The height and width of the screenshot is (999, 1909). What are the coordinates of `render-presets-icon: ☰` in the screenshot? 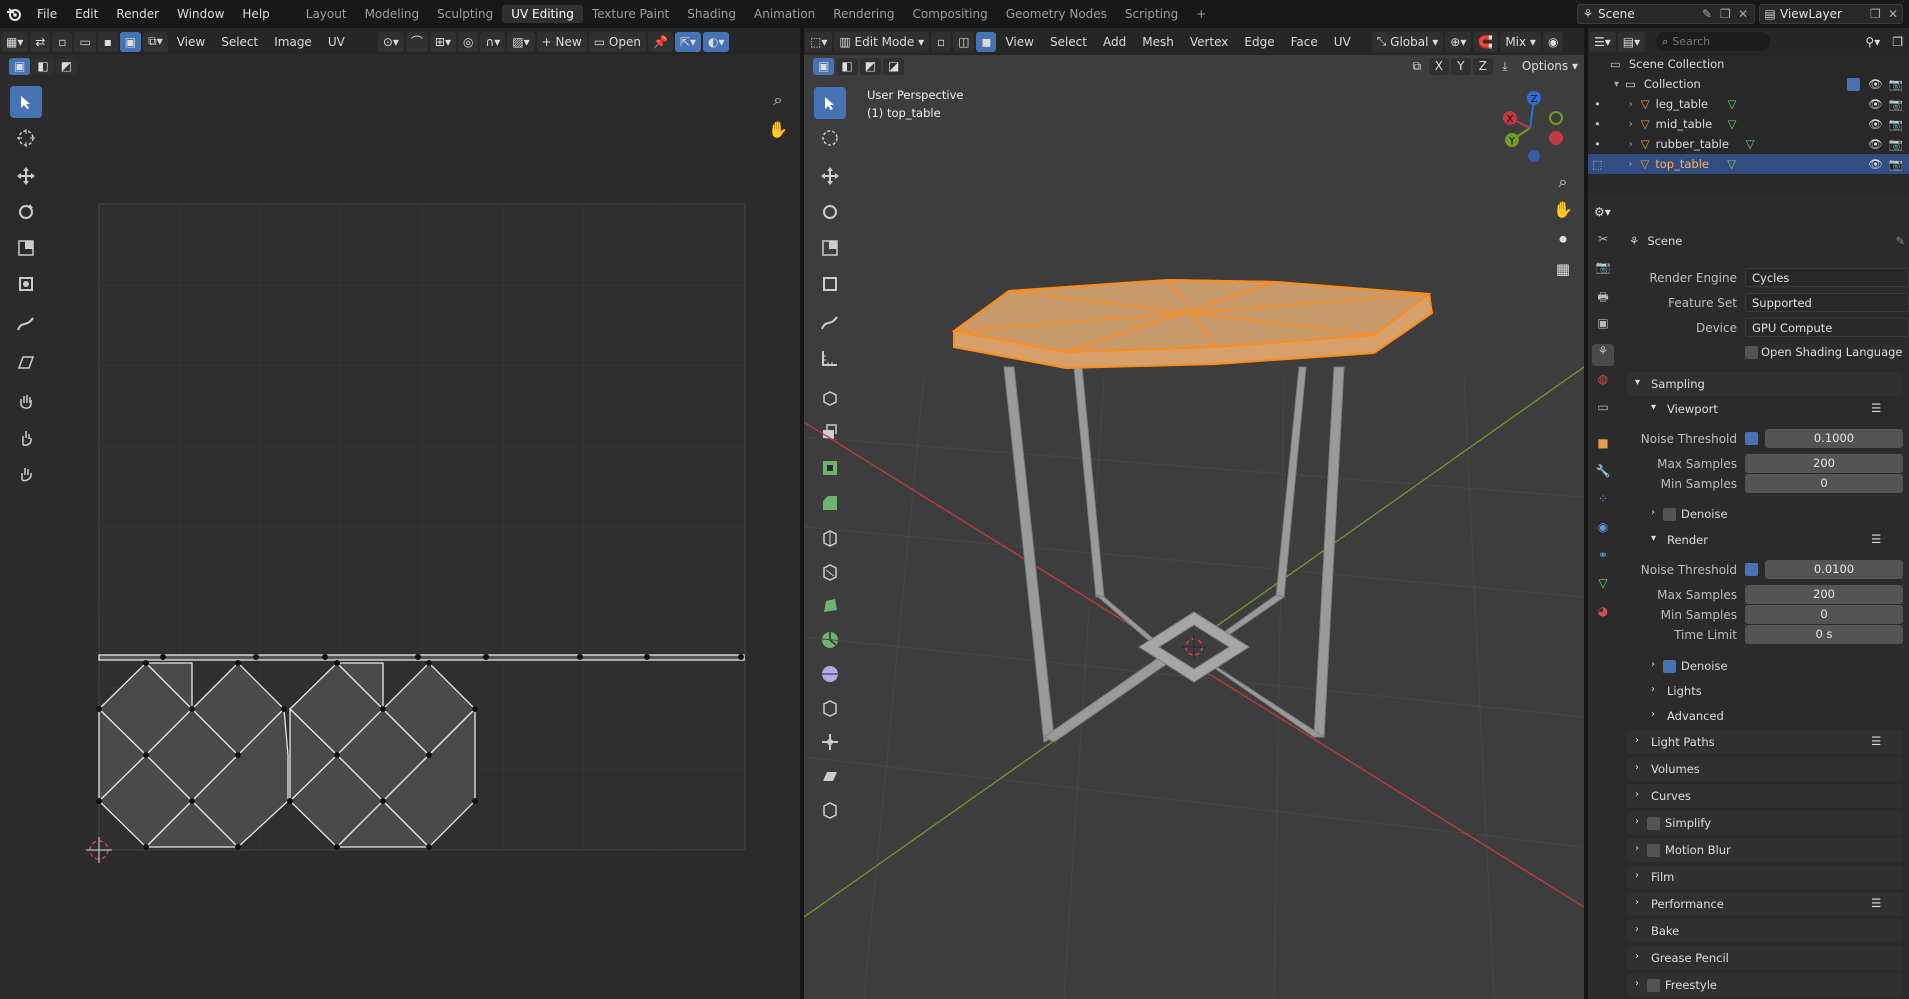 It's located at (1876, 539).